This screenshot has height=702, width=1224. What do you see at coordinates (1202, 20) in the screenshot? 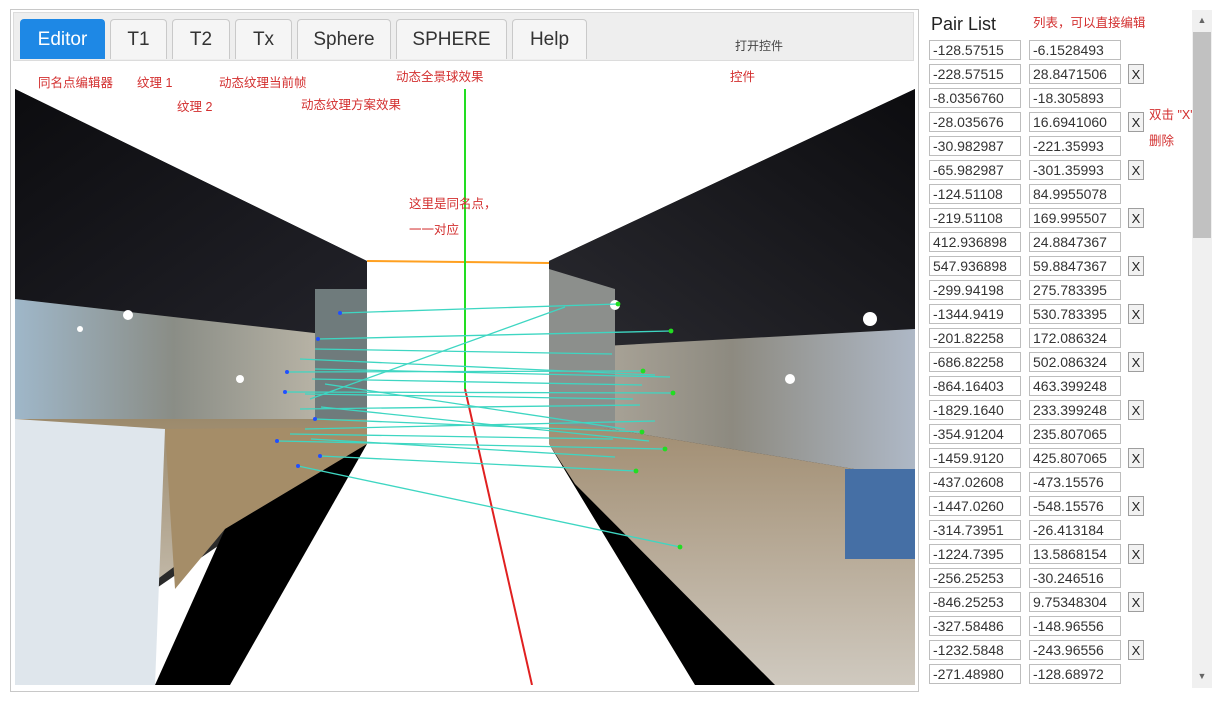
I see `scroll-up-icon: ▲` at bounding box center [1202, 20].